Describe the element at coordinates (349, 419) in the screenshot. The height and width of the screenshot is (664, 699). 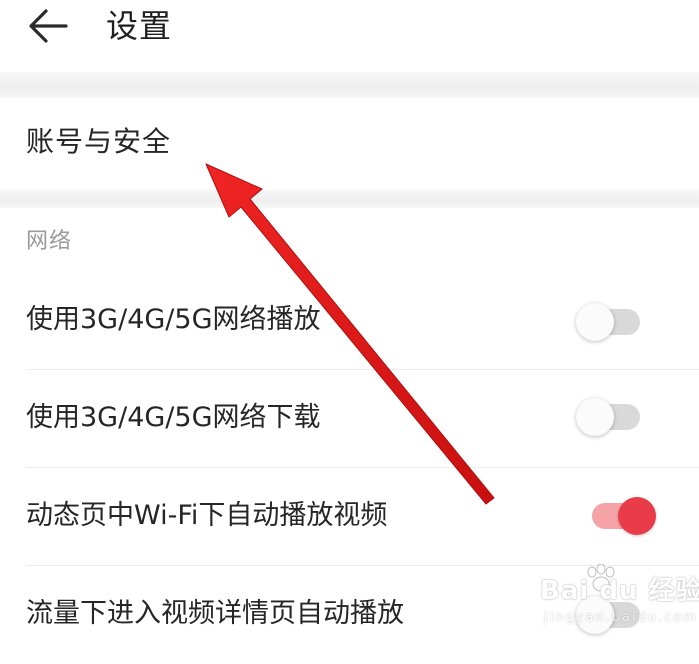
I see `setting-row-cellular-download: 使用3G/4G/5G网络下载` at that location.